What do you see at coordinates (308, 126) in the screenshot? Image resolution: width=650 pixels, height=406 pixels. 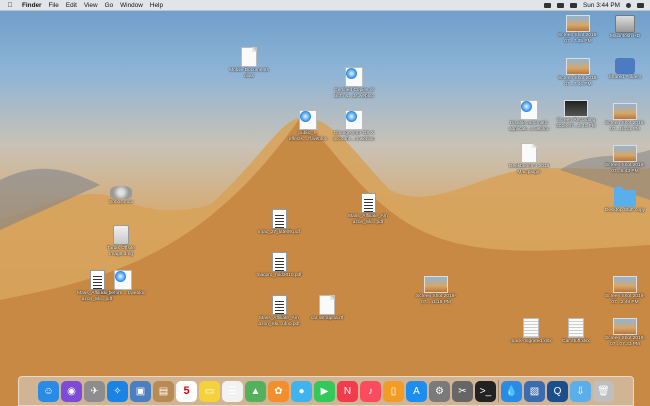 I see `desktop-icon-public-webloc: public_s-effects....ff.webloc` at bounding box center [308, 126].